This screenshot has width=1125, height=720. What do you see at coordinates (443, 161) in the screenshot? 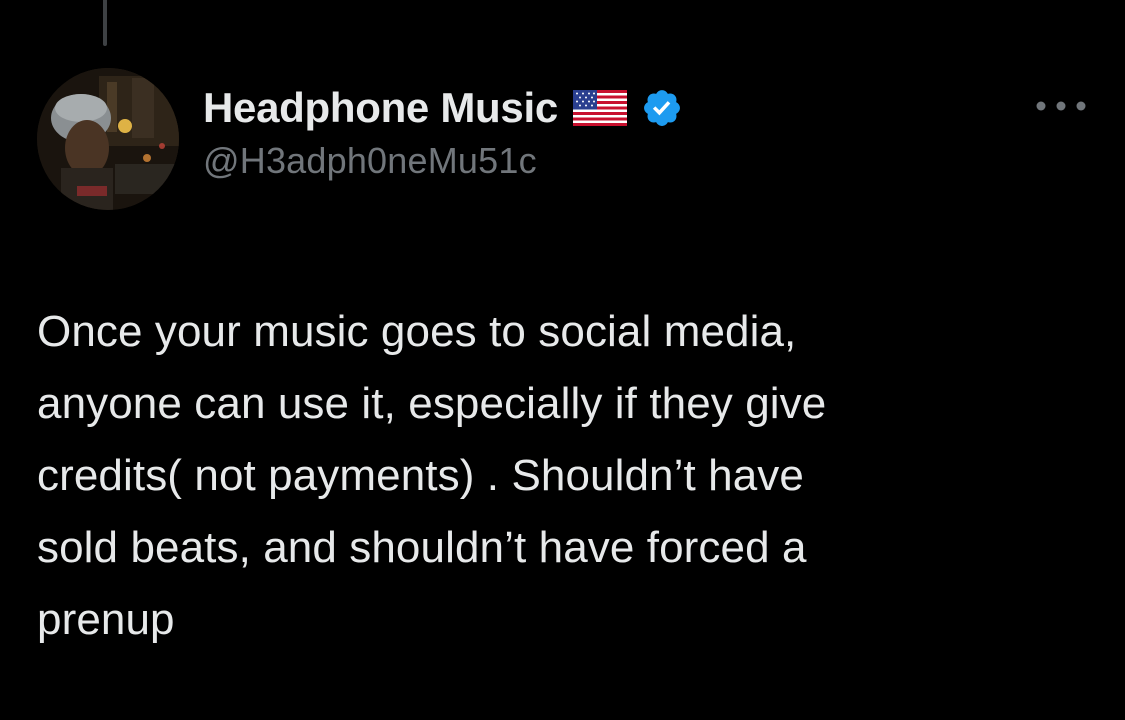
I see `author-handle: @H3adph0neMu51c` at bounding box center [443, 161].